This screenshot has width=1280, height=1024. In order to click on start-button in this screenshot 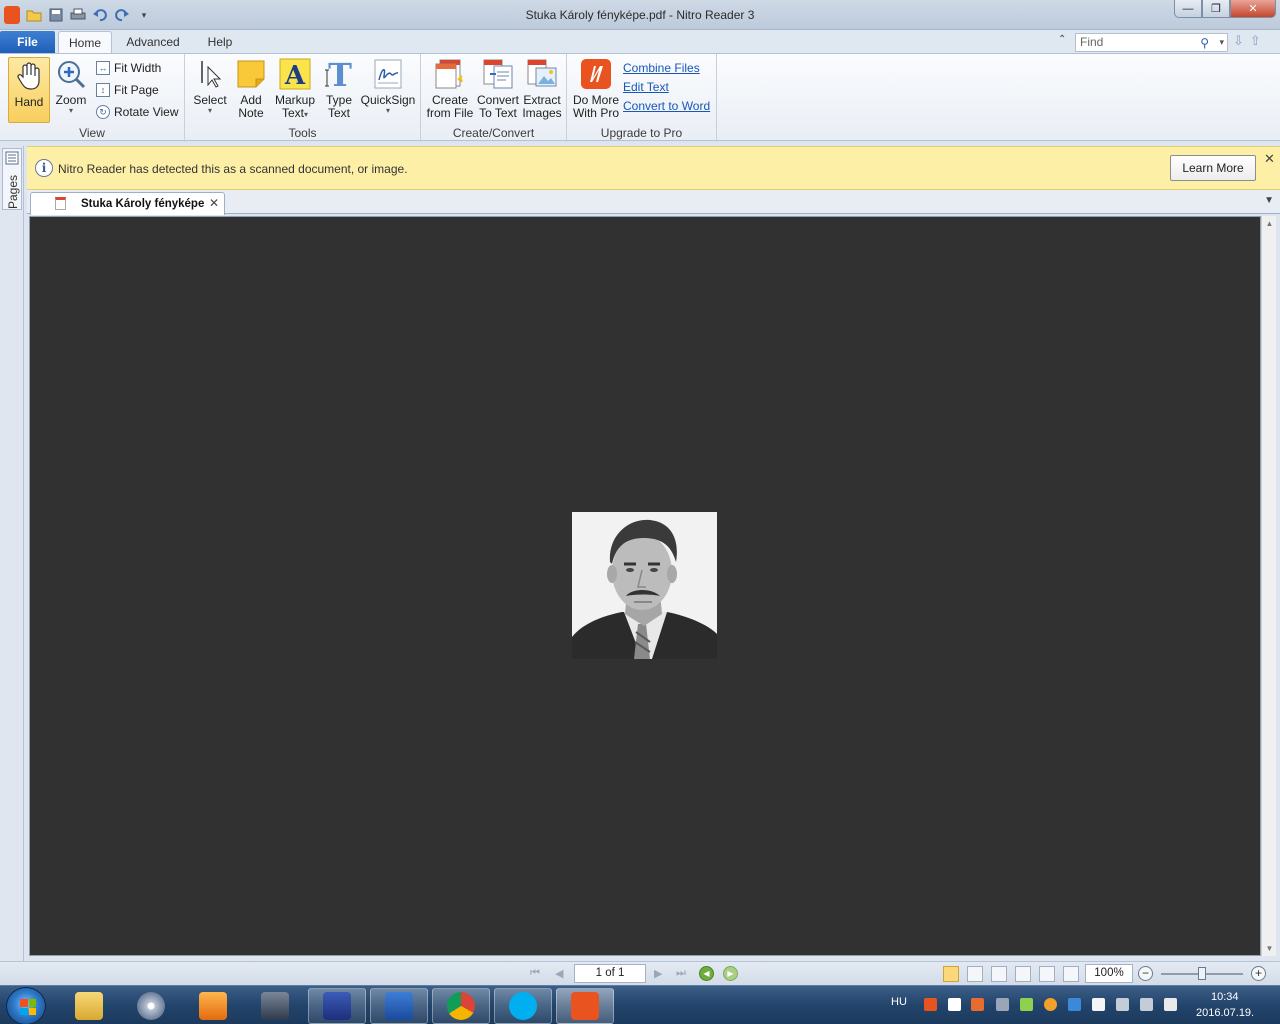, I will do `click(26, 1005)`.